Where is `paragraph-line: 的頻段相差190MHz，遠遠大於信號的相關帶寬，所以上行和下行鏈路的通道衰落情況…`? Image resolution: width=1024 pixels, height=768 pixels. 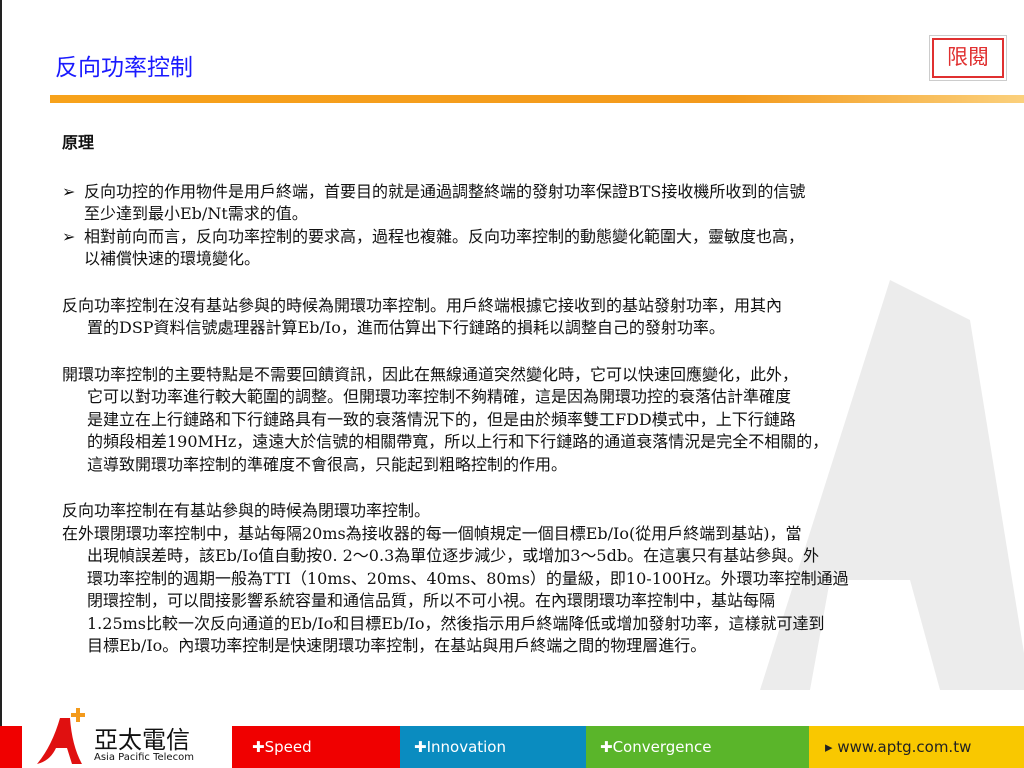
paragraph-line: 的頻段相差190MHz，遠遠大於信號的相關帶寬，所以上行和下行鏈路的通道衰落情況… is located at coordinates (458, 441).